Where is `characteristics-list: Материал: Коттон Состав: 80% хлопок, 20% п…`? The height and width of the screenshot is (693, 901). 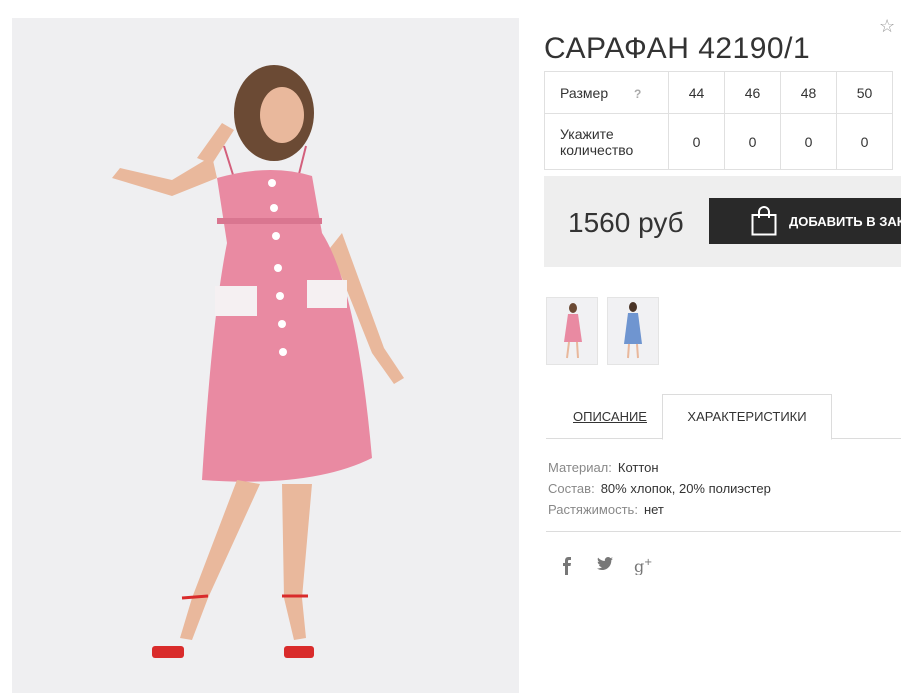 characteristics-list: Материал: Коттон Состав: 80% хлопок, 20% п… is located at coordinates (659, 488).